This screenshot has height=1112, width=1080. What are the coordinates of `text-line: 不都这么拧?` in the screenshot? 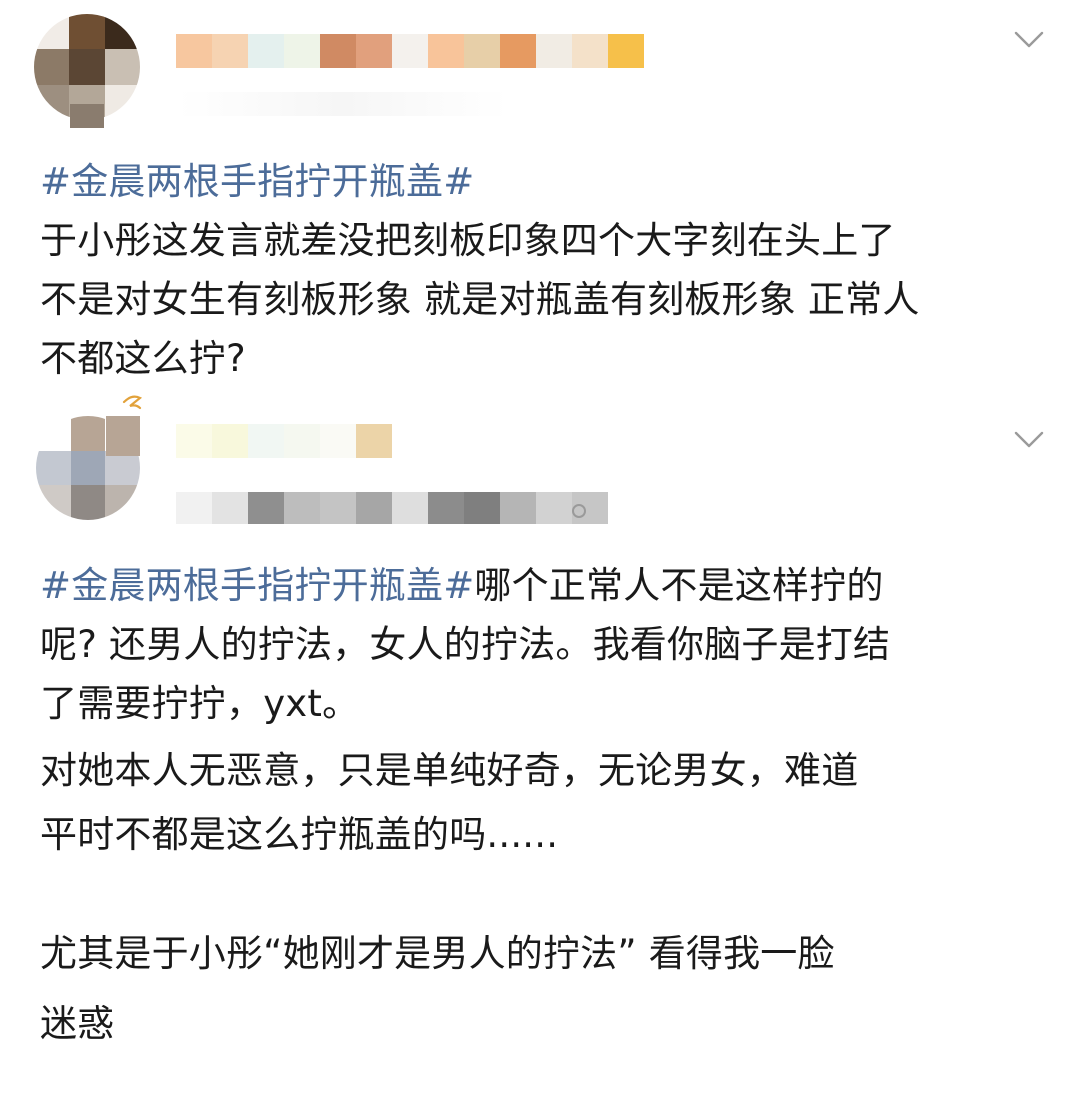 It's located at (143, 358).